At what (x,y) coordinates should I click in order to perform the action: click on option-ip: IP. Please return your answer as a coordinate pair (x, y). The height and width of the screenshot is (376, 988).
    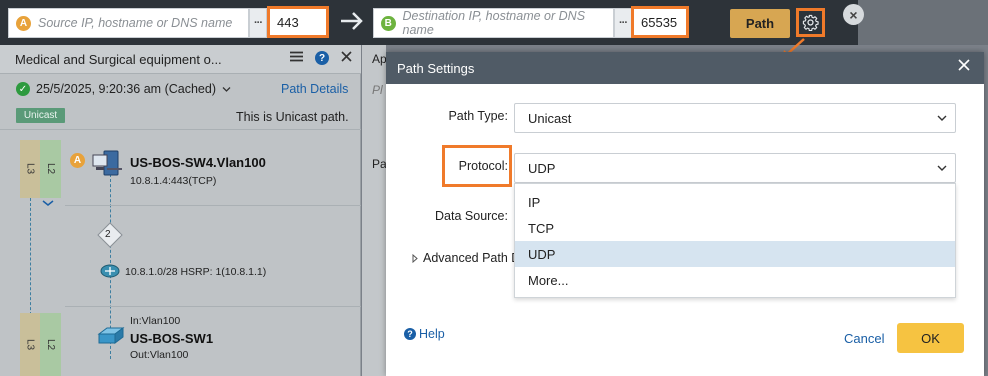
    Looking at the image, I should click on (735, 202).